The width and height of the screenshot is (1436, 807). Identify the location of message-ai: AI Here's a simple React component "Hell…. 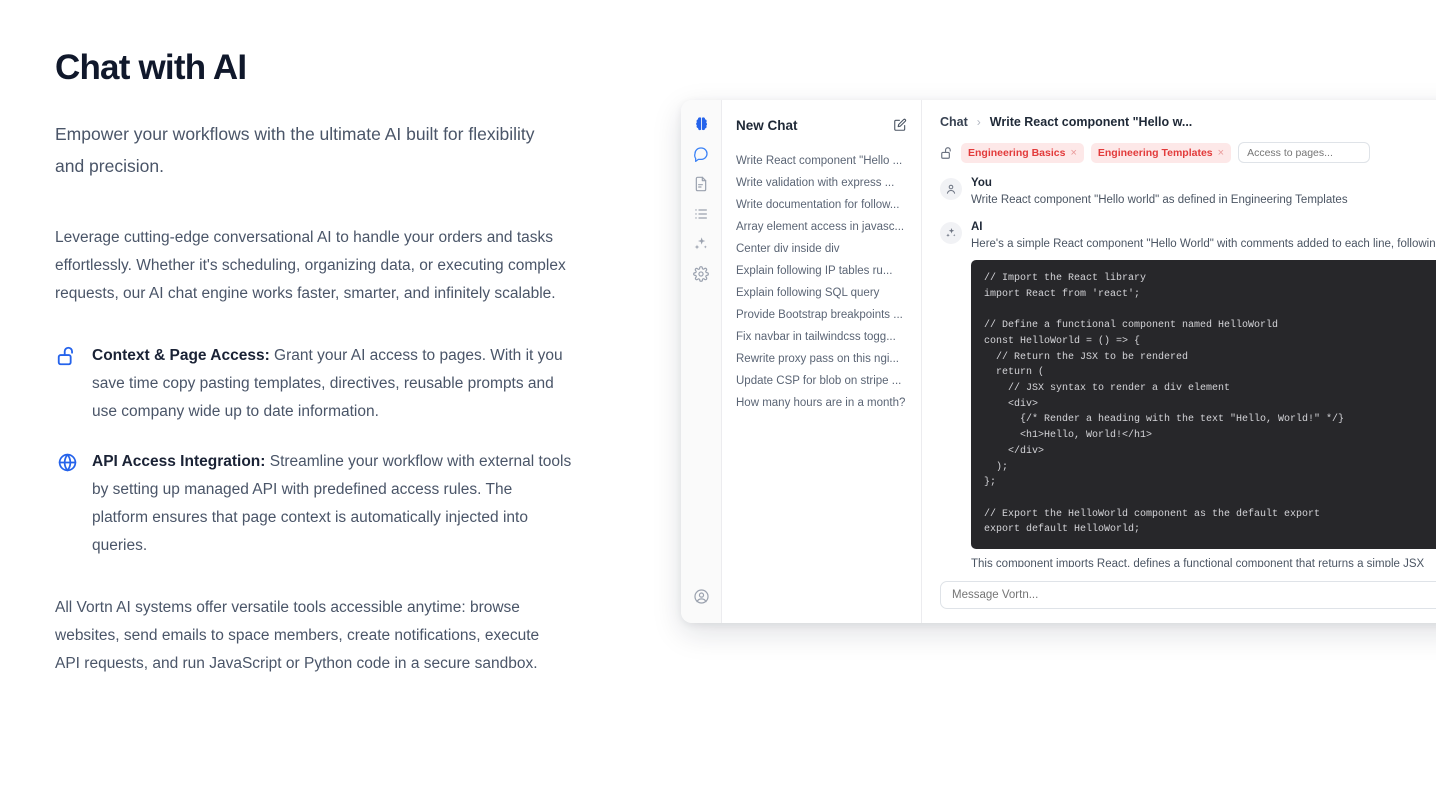
(1188, 394).